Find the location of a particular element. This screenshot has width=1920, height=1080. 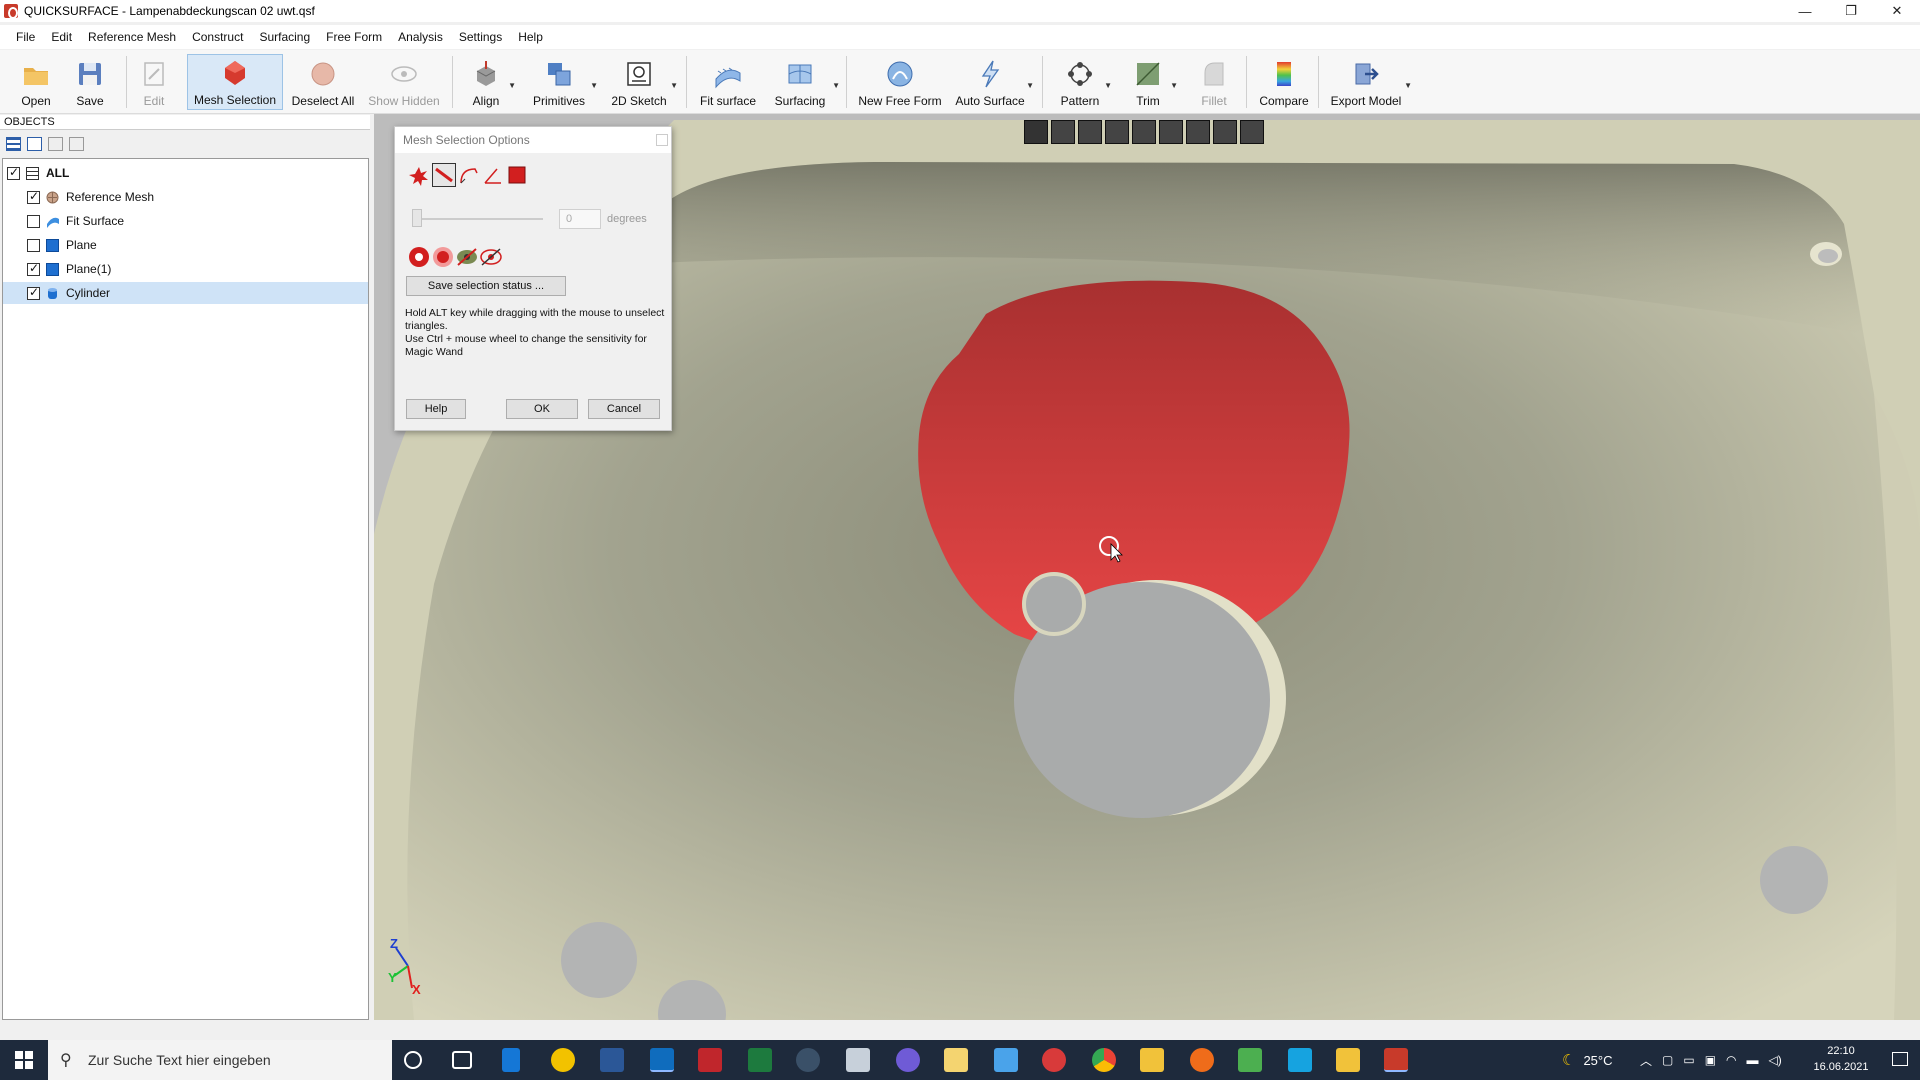

menu-reference-mesh: Reference Mesh is located at coordinates (132, 37).